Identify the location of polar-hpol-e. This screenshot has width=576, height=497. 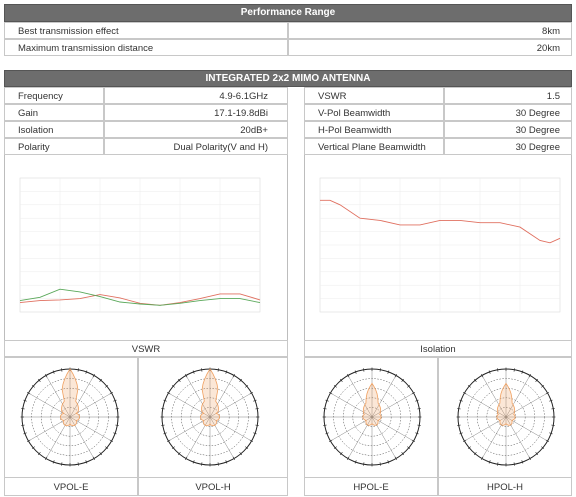
(372, 417).